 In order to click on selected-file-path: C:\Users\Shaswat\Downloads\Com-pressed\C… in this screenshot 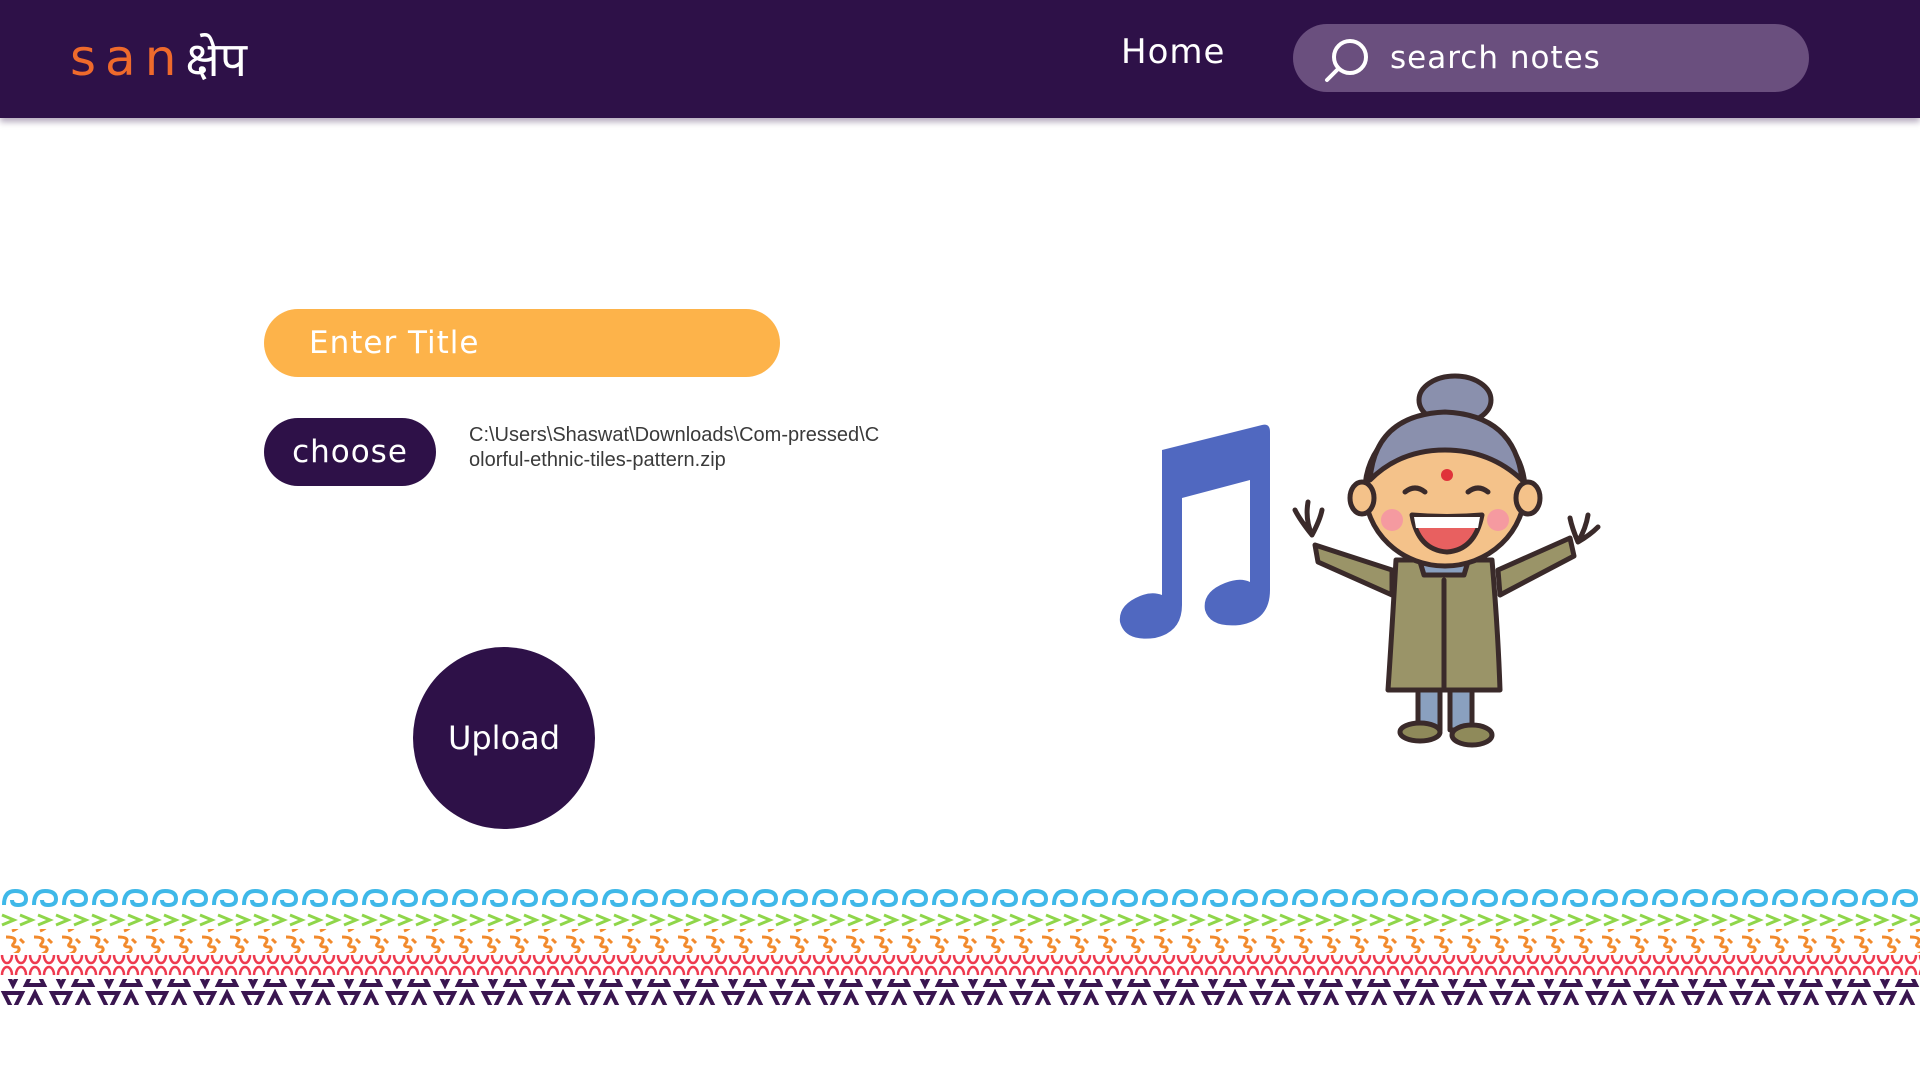, I will do `click(674, 447)`.